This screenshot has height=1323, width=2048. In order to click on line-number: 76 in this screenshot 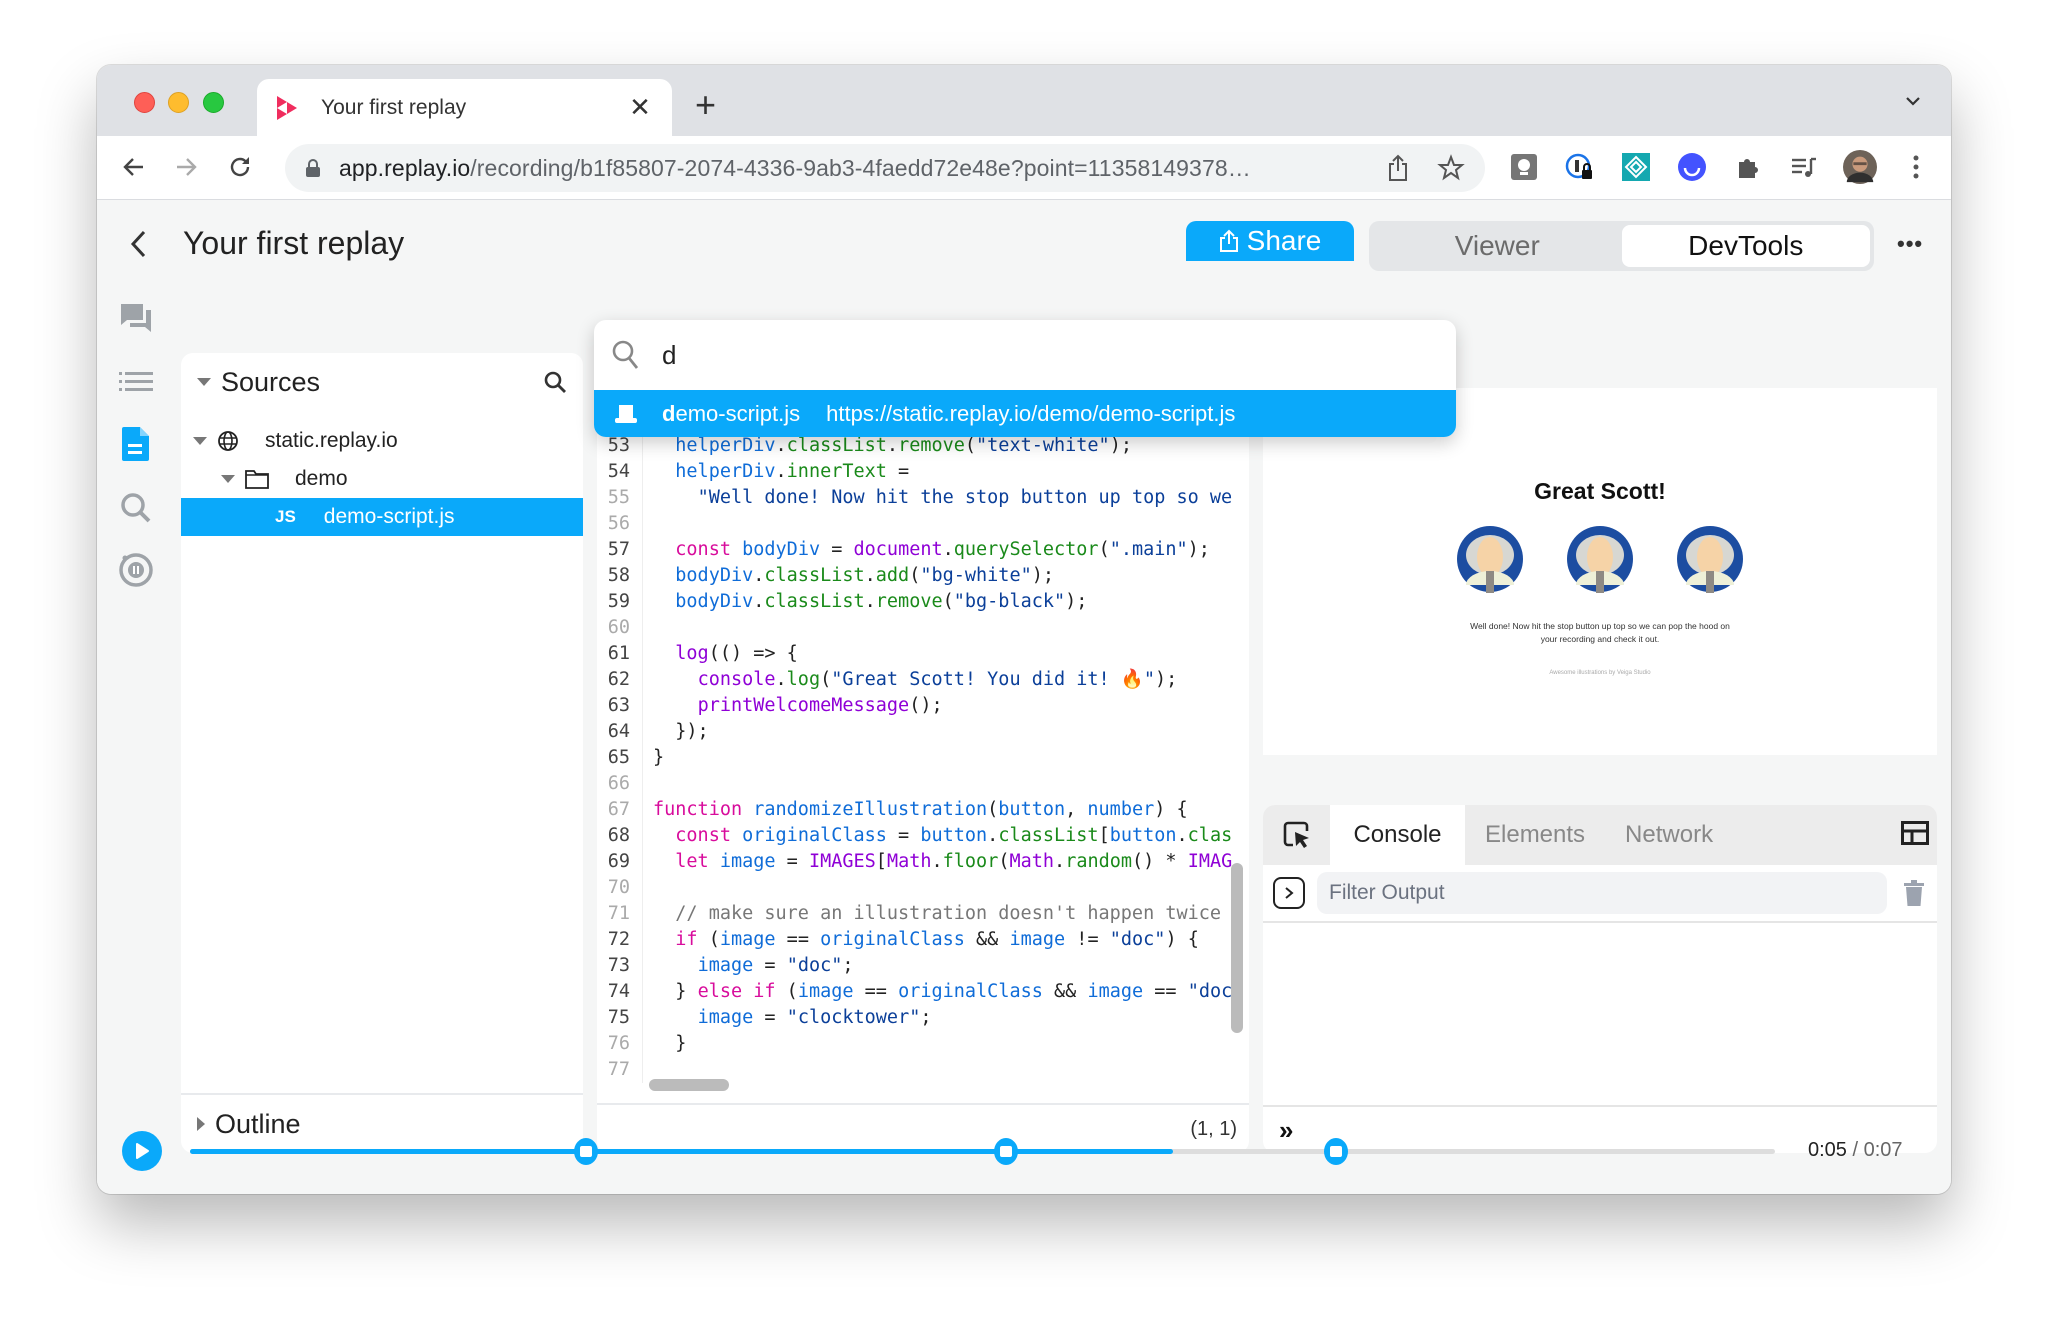, I will do `click(620, 1044)`.